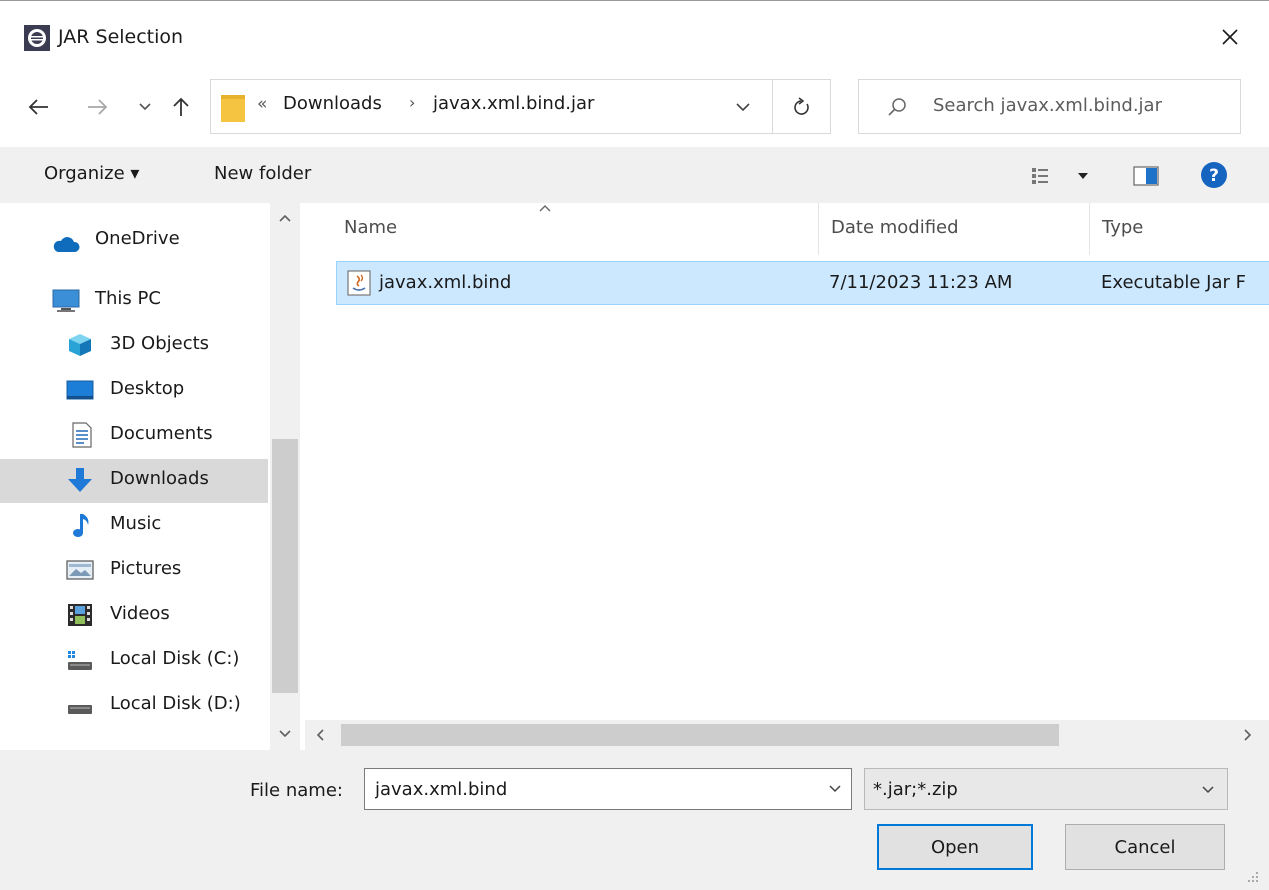 The image size is (1269, 890). I want to click on preview-pane-icon, so click(1146, 176).